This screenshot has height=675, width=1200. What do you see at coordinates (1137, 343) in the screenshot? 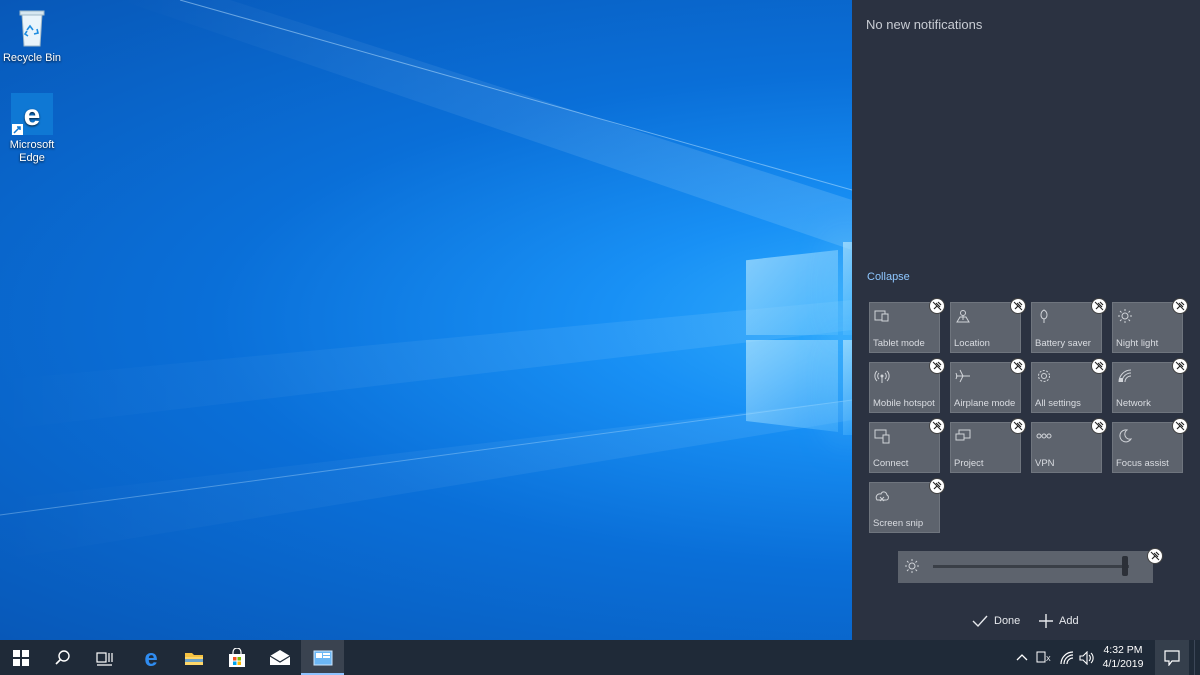
I see `tile-label: Night light` at bounding box center [1137, 343].